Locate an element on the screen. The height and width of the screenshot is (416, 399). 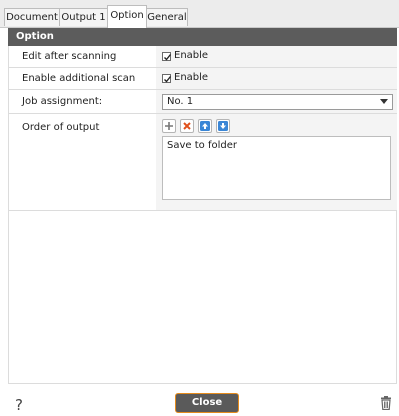
move-up-button is located at coordinates (205, 126).